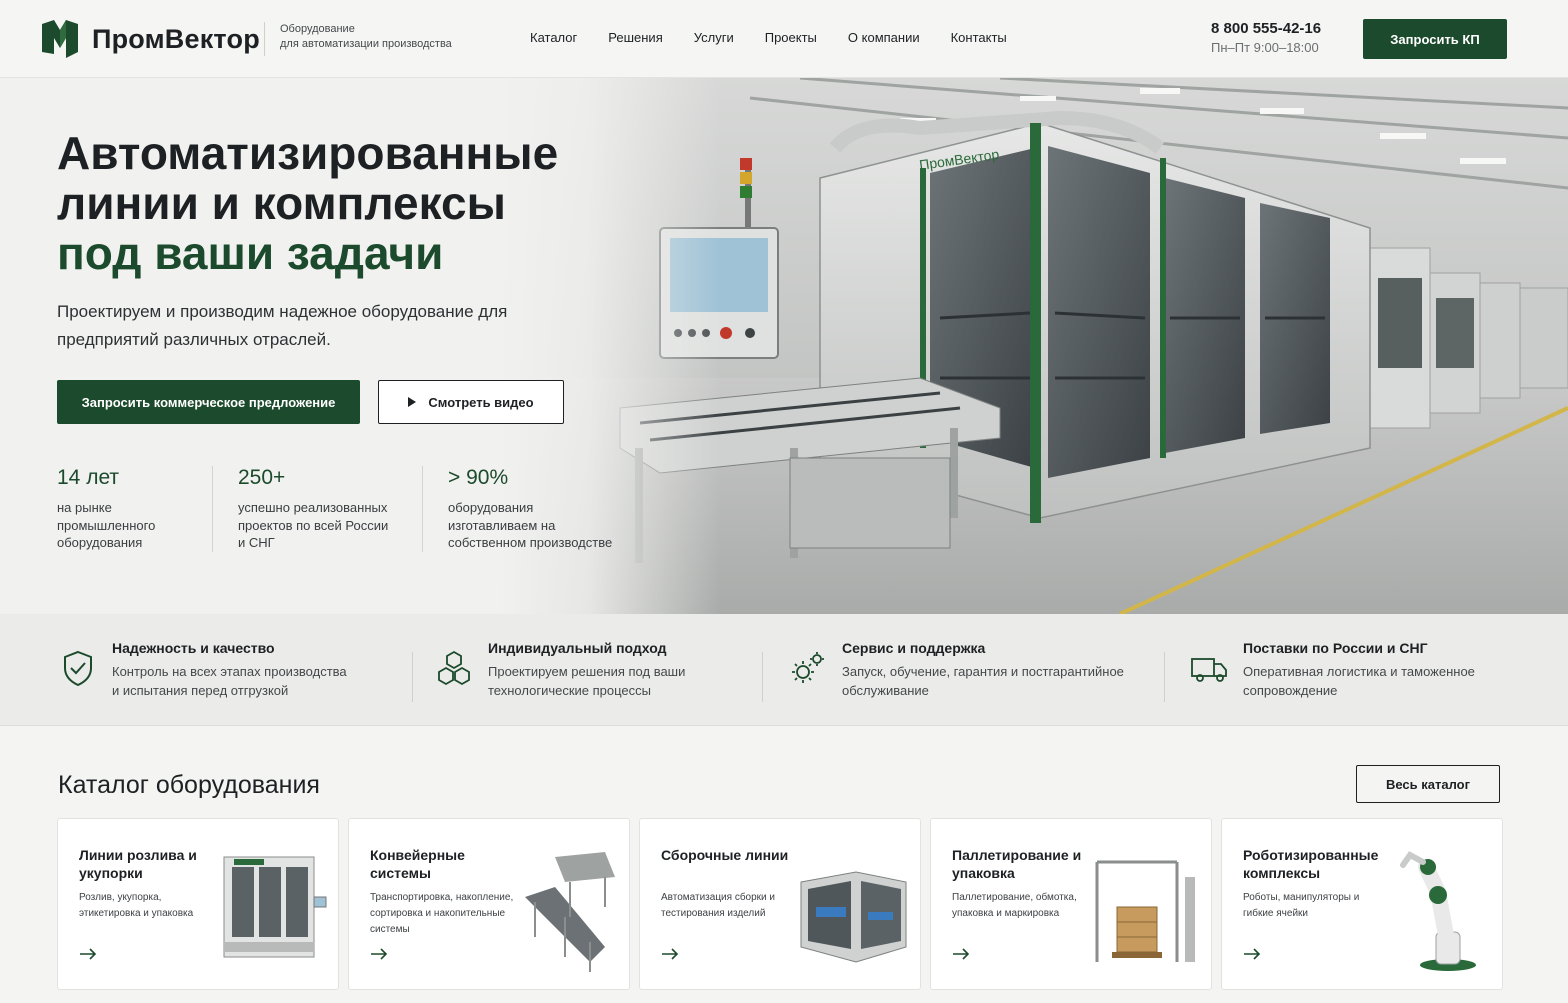 The height and width of the screenshot is (1003, 1568). Describe the element at coordinates (366, 44) in the screenshot. I see `tagline-line-2: для автоматизации производства` at that location.